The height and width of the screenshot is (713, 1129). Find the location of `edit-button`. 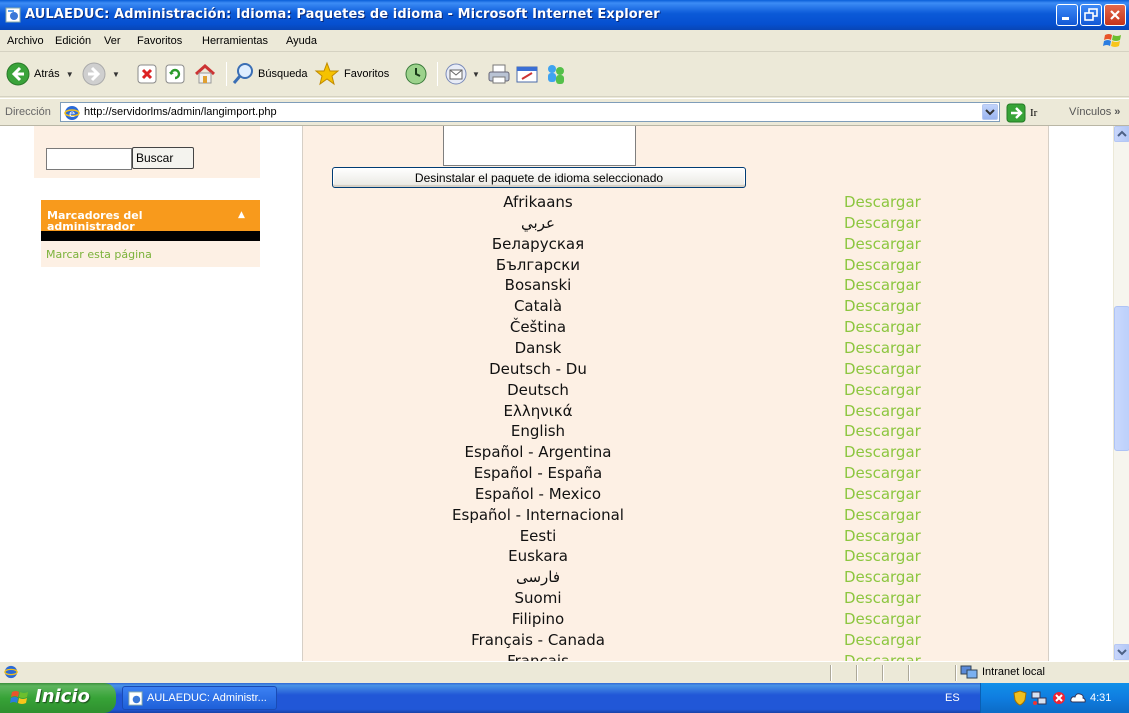

edit-button is located at coordinates (527, 74).